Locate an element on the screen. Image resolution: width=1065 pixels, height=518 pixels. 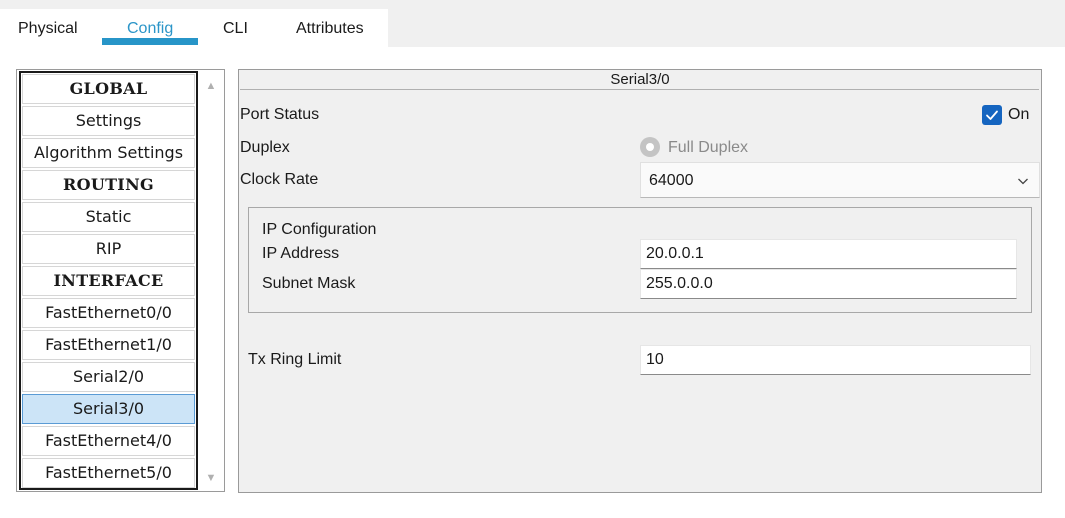
active-tab-indicator is located at coordinates (150, 41).